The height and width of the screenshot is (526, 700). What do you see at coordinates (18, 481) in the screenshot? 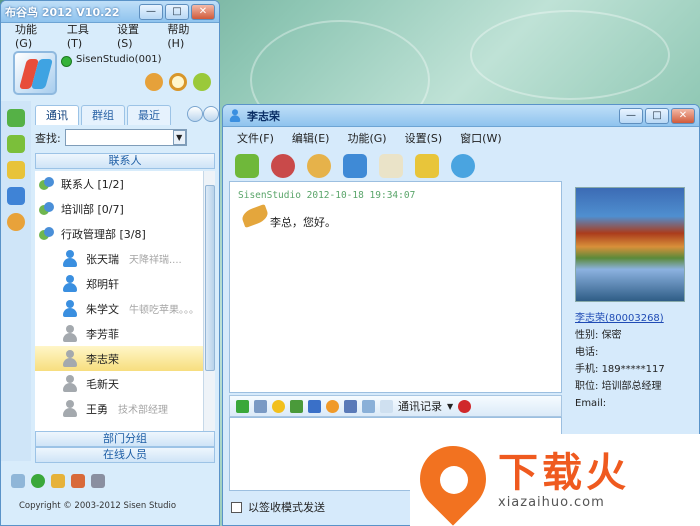
I see `speaker-icon` at bounding box center [18, 481].